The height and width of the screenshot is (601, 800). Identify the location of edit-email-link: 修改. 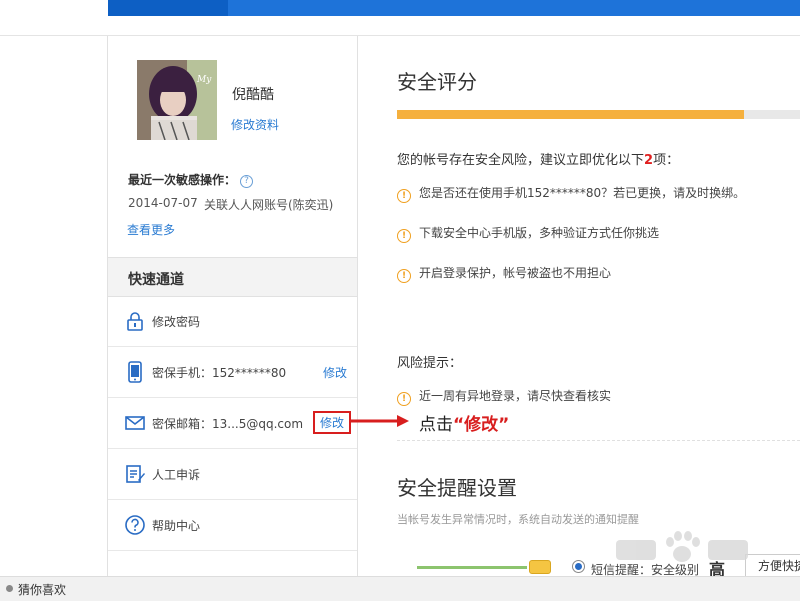
(331, 422).